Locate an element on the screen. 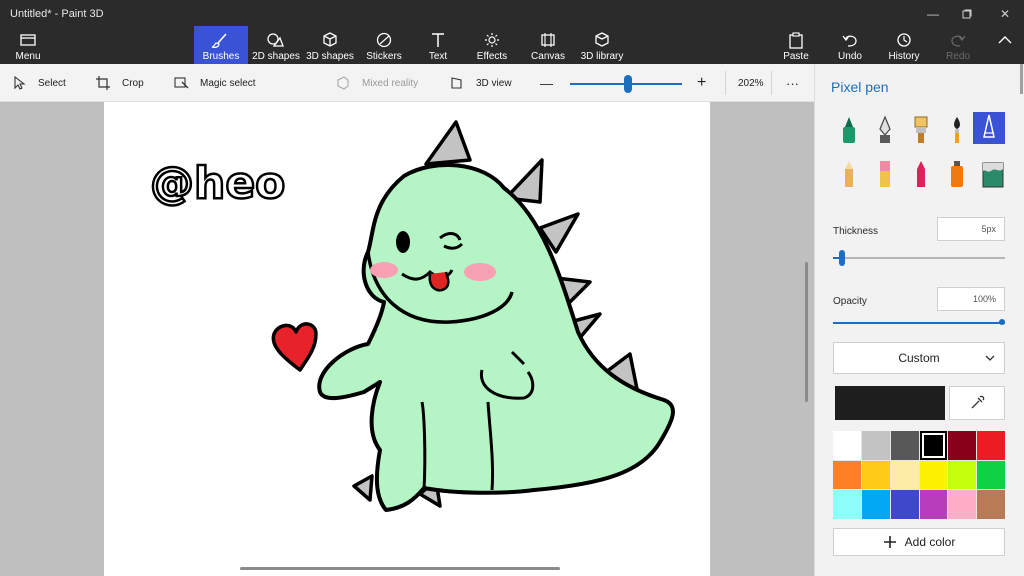 Image resolution: width=1024 pixels, height=576 pixels. crayon-icon is located at coordinates (921, 174).